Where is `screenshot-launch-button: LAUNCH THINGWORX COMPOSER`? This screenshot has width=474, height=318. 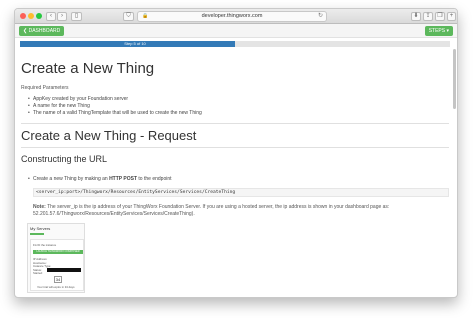 screenshot-launch-button: LAUNCH THINGWORX COMPOSER is located at coordinates (58, 252).